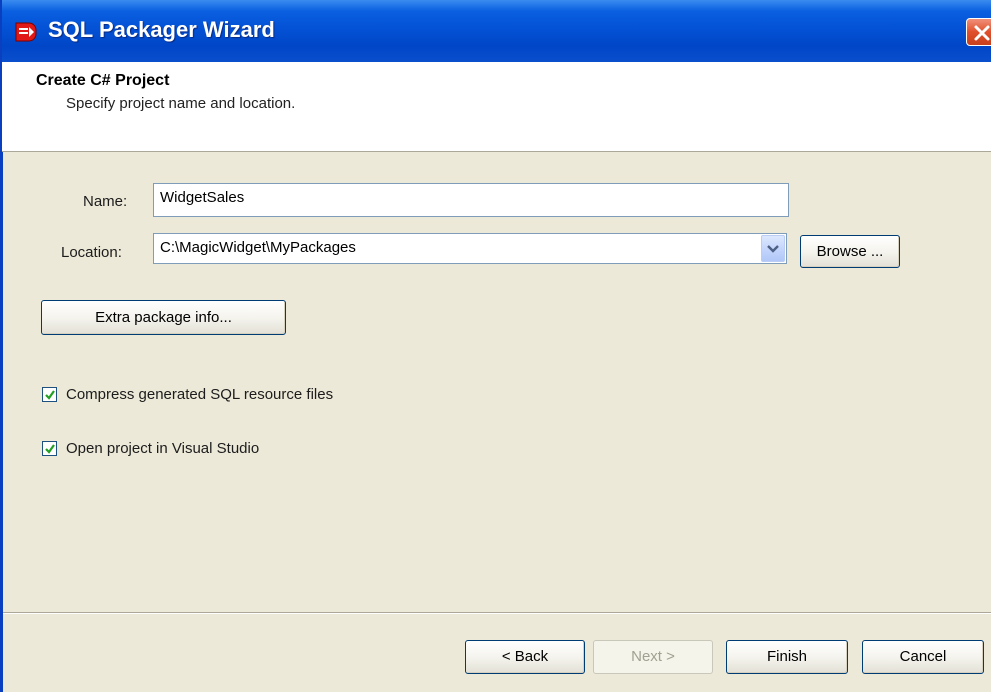 The width and height of the screenshot is (991, 692). Describe the element at coordinates (653, 657) in the screenshot. I see `next-button: Next >` at that location.